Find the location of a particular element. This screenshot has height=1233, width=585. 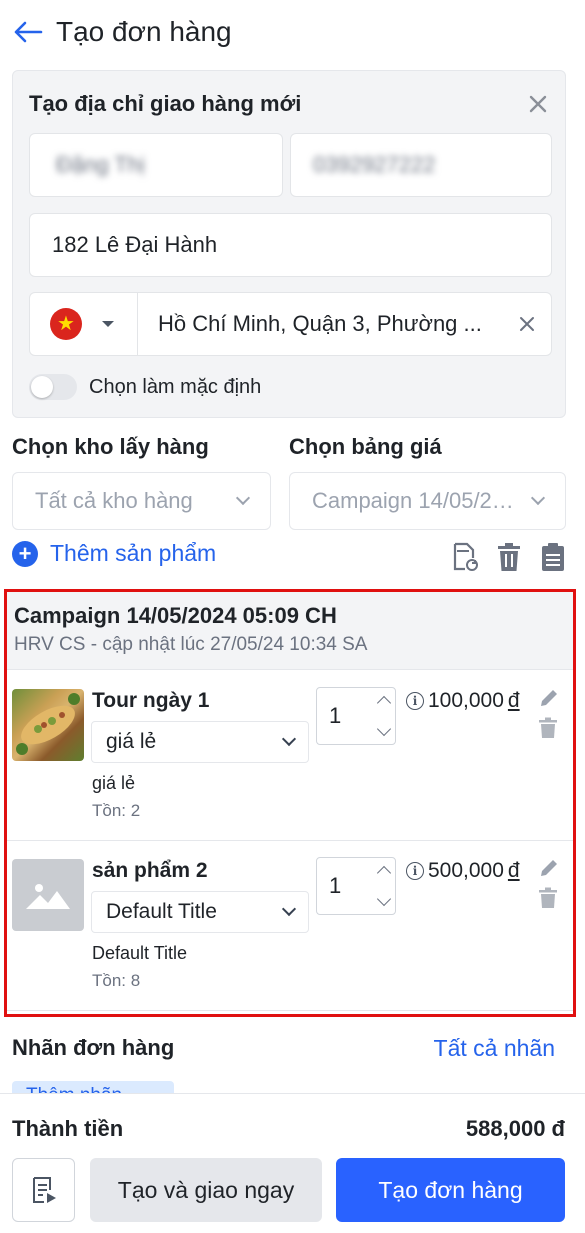

pricelist-select: Campaign 14/05/2024 05:09 CH is located at coordinates (427, 501).